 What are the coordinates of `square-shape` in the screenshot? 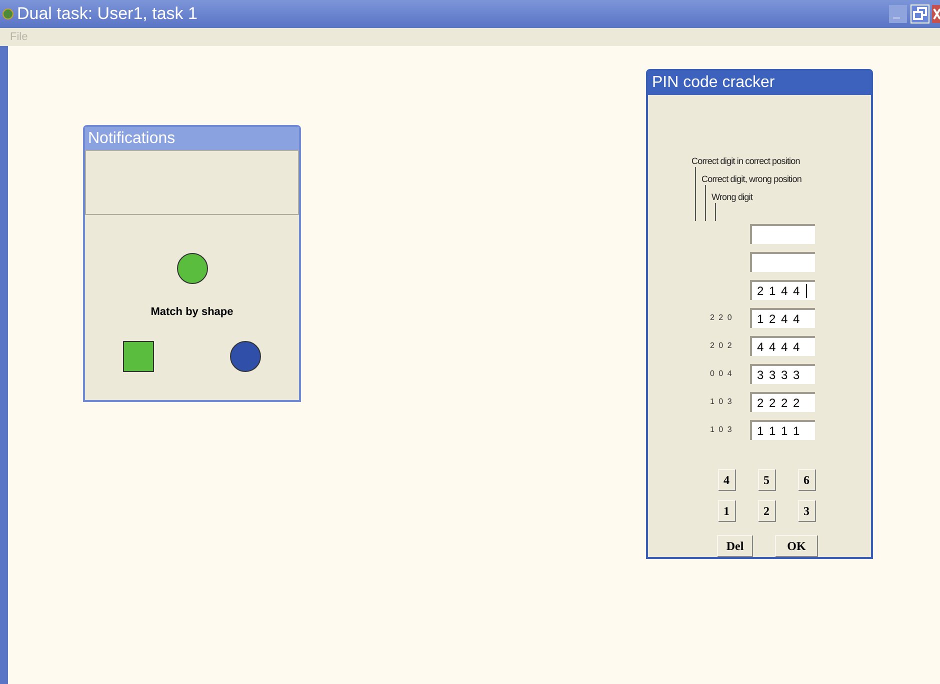 It's located at (138, 356).